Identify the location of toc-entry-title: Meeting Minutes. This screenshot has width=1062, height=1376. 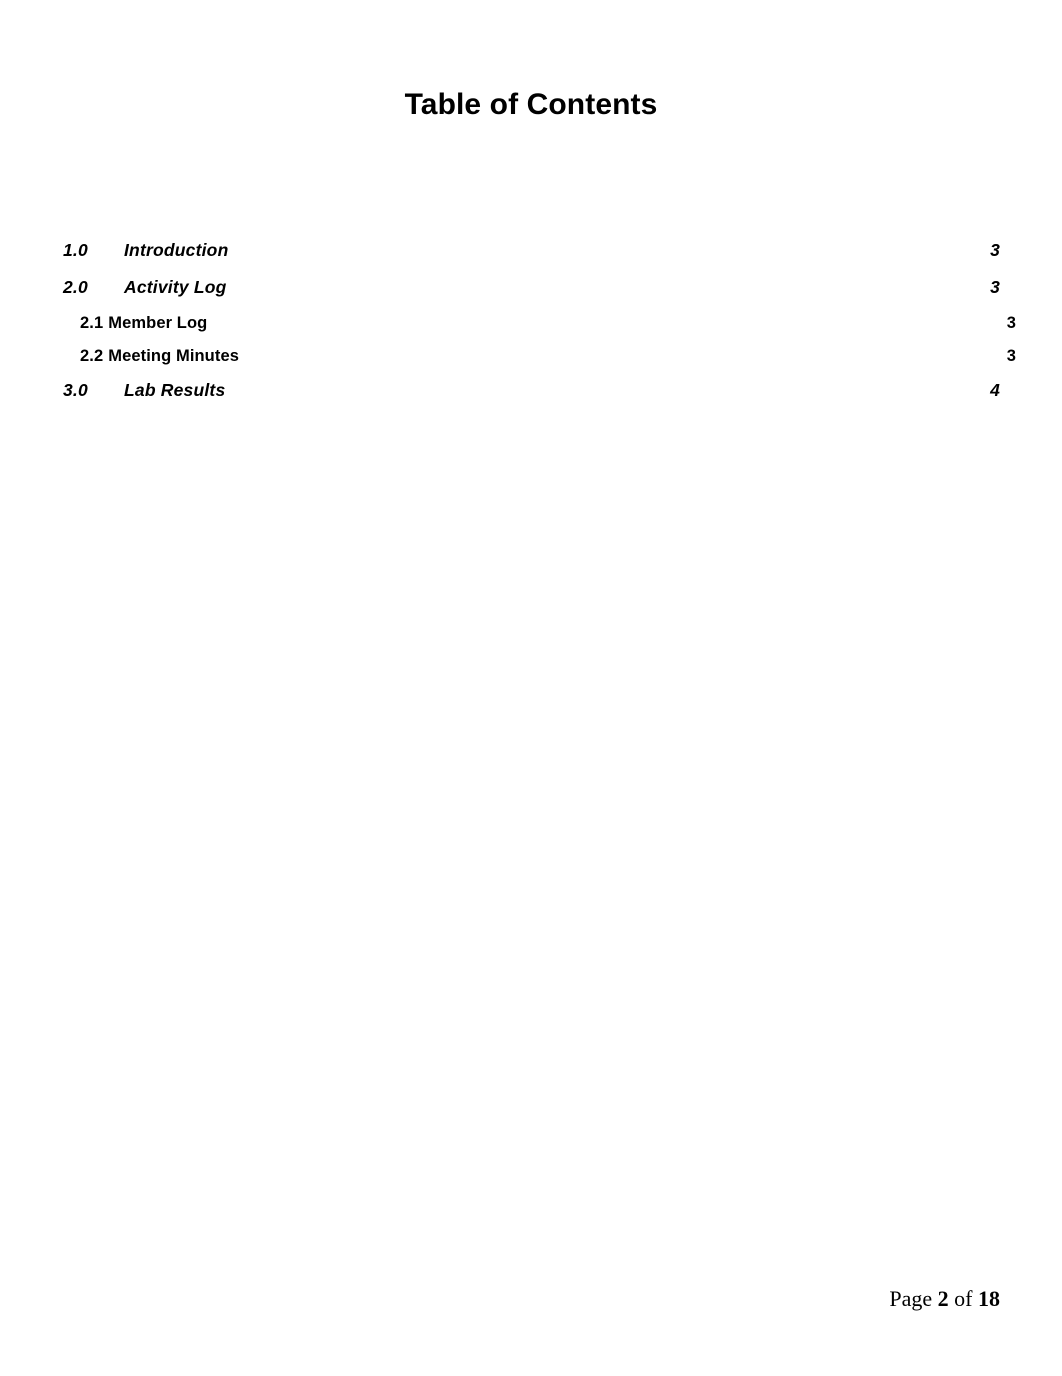
(174, 356).